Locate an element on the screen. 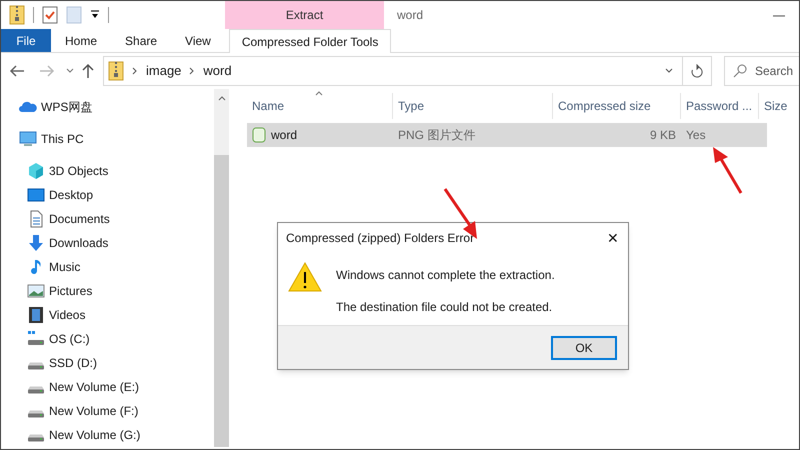 This screenshot has height=450, width=800. column-header: Compressed size is located at coordinates (617, 106).